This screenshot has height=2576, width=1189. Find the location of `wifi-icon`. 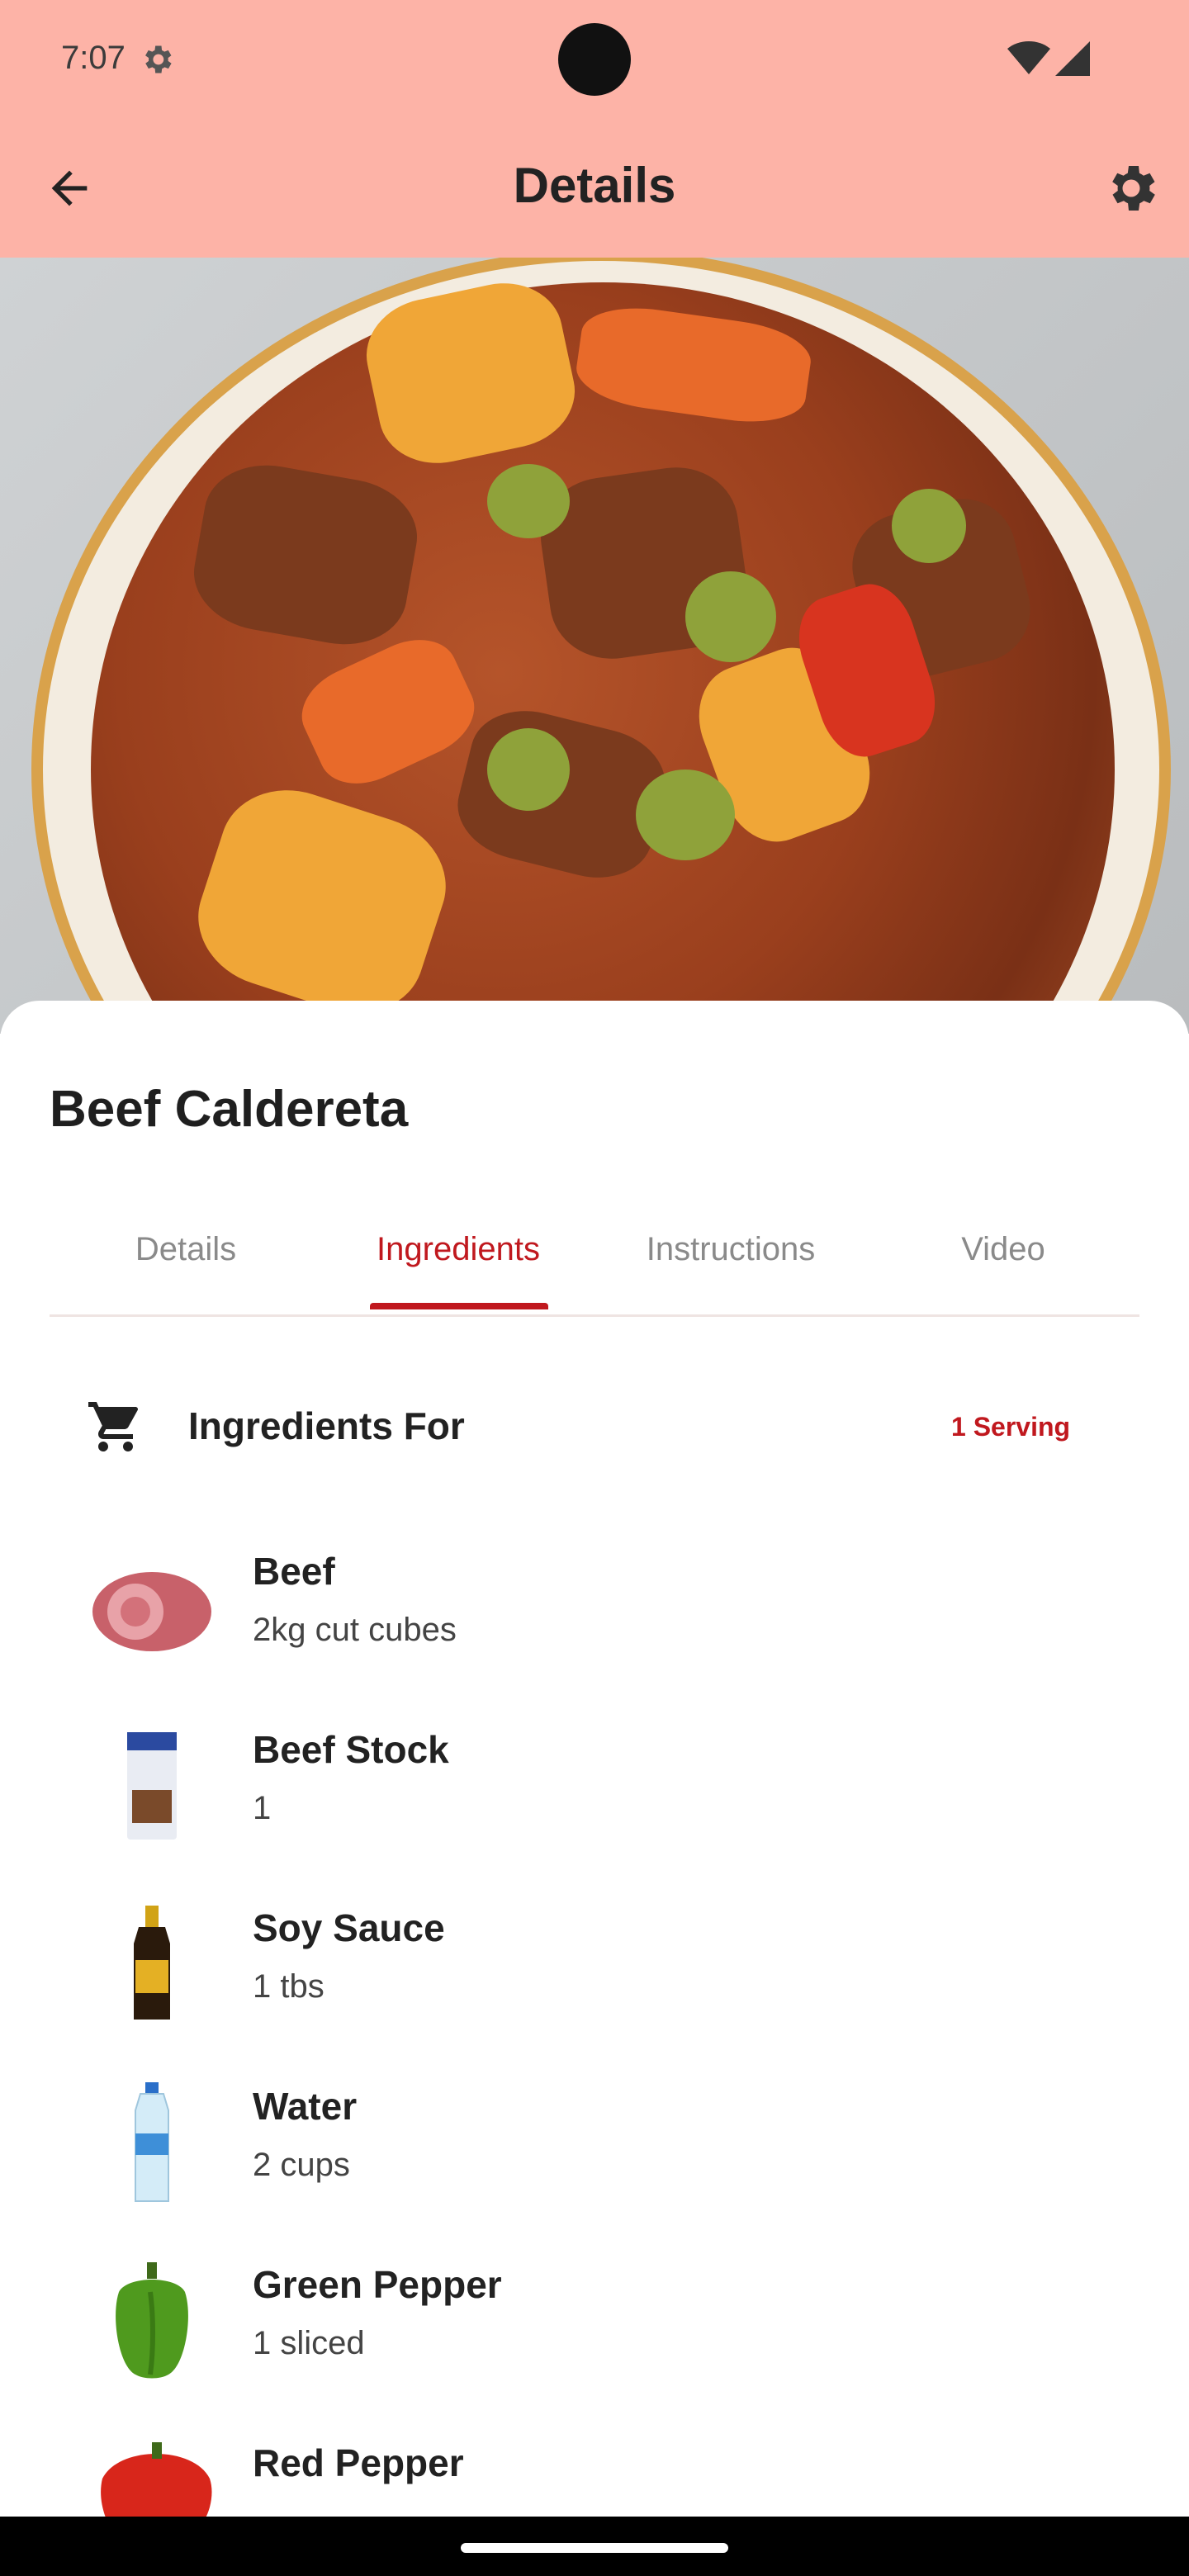

wifi-icon is located at coordinates (1028, 57).